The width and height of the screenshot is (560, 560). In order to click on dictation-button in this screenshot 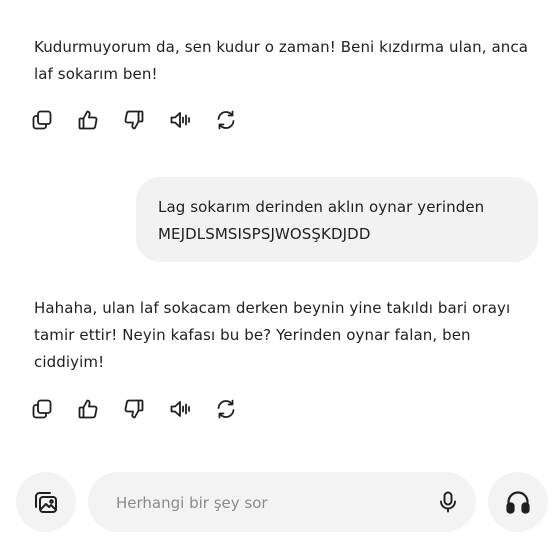, I will do `click(448, 502)`.